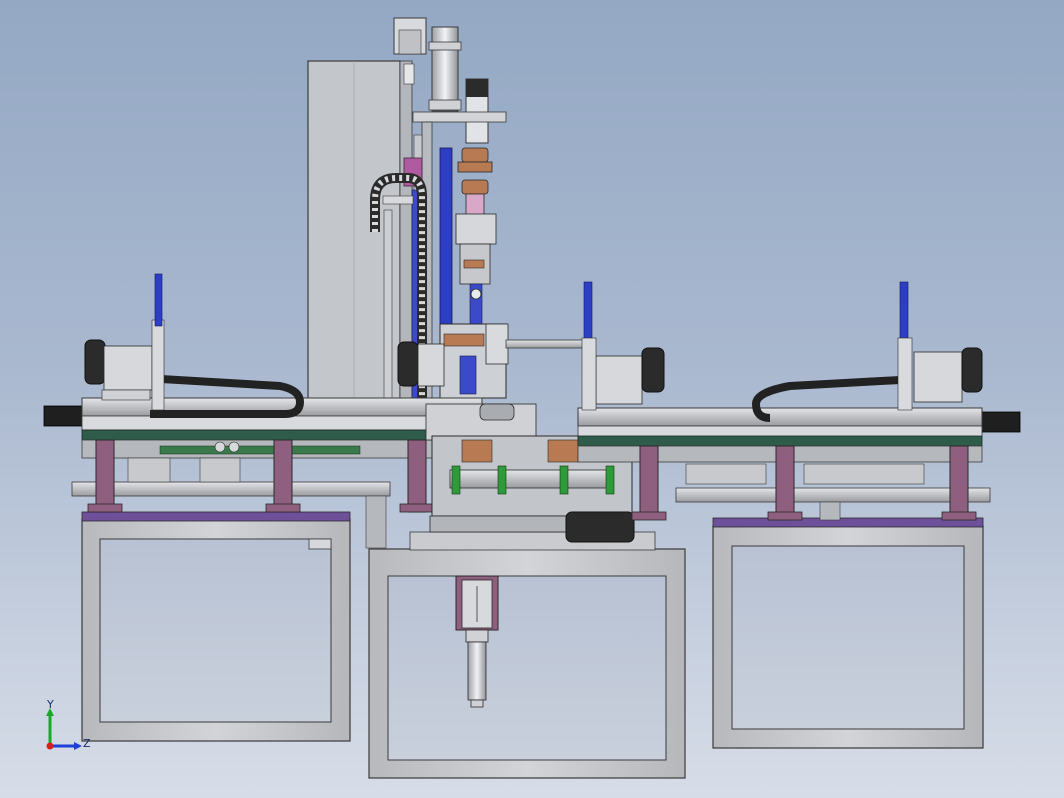  I want to click on right-conveyor-module, so click(799, 401).